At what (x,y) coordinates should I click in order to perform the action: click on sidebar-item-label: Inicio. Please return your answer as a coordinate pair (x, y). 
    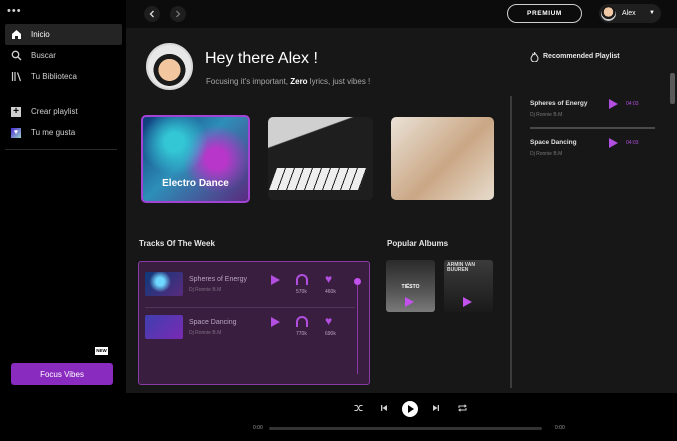
    Looking at the image, I should click on (40, 34).